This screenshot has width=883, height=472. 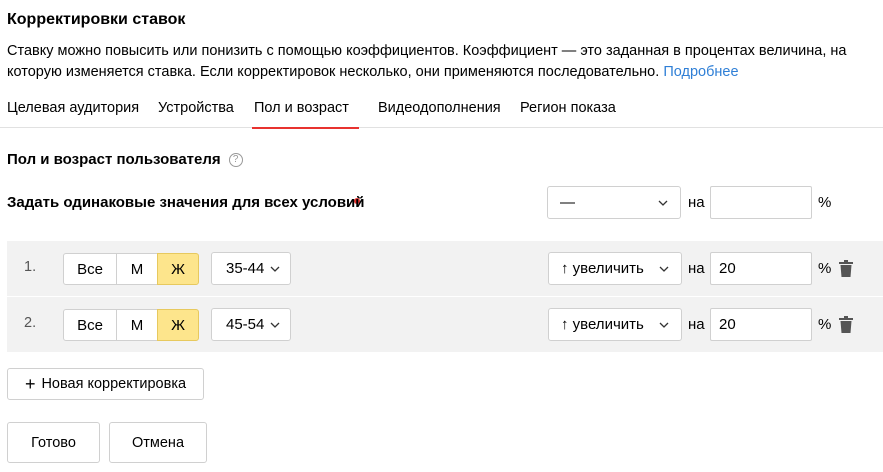 What do you see at coordinates (158, 442) in the screenshot?
I see `cancel-button: Отмена` at bounding box center [158, 442].